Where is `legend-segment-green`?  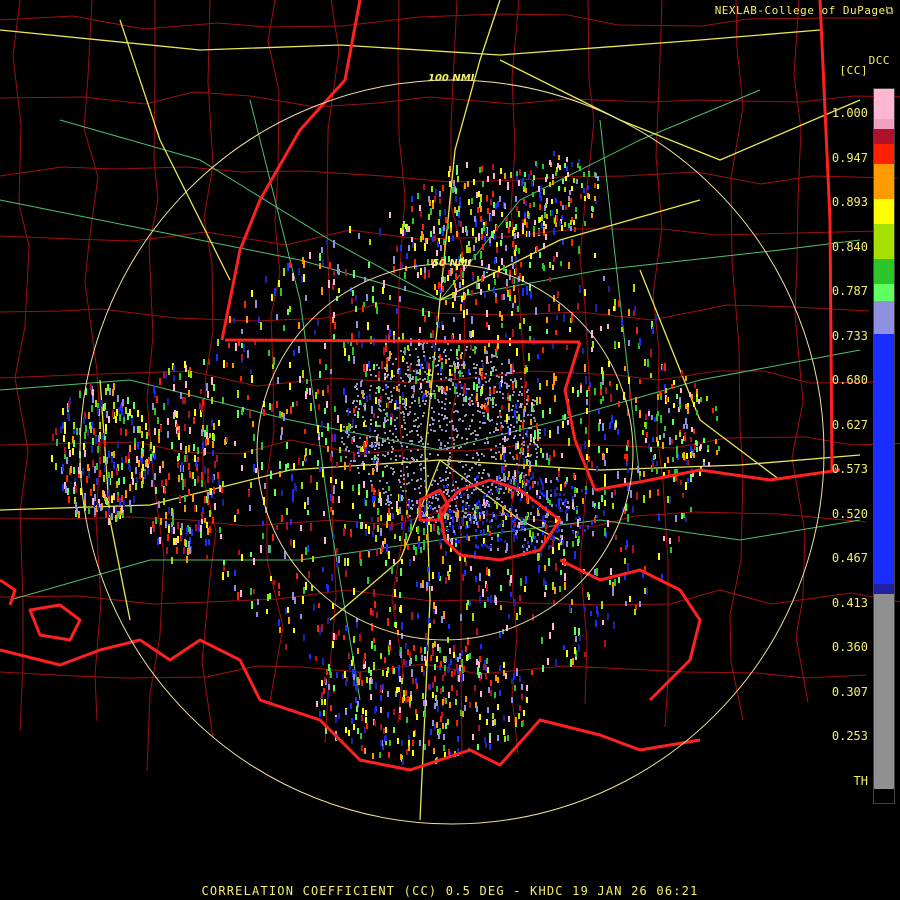 legend-segment-green is located at coordinates (884, 271).